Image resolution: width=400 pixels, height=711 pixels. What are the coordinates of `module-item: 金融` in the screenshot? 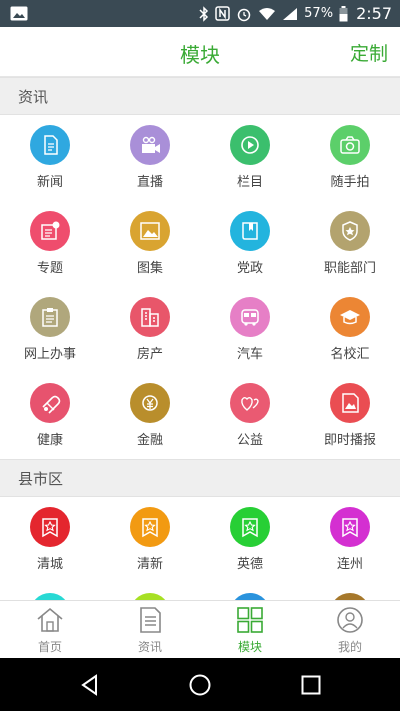 It's located at (150, 416).